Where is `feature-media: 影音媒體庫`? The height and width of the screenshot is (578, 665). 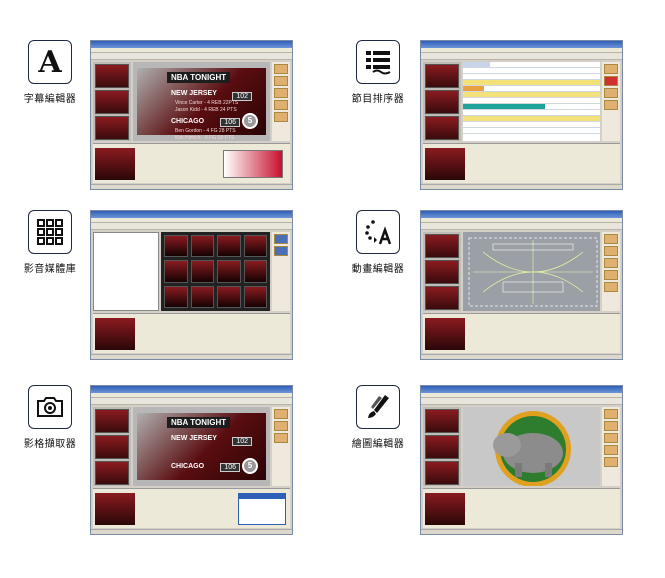 feature-media: 影音媒體庫 is located at coordinates (50, 242).